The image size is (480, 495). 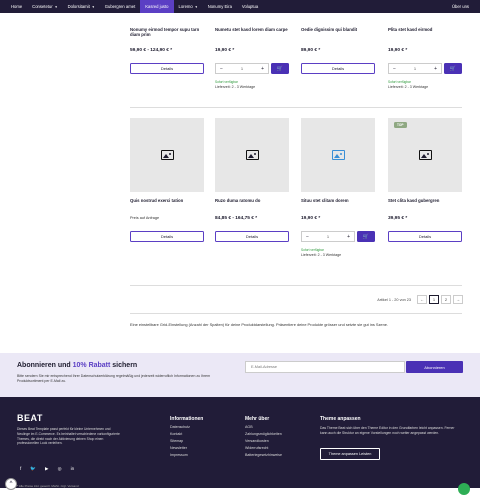 What do you see at coordinates (263, 448) in the screenshot?
I see `footer-link: Widerrufsrecht` at bounding box center [263, 448].